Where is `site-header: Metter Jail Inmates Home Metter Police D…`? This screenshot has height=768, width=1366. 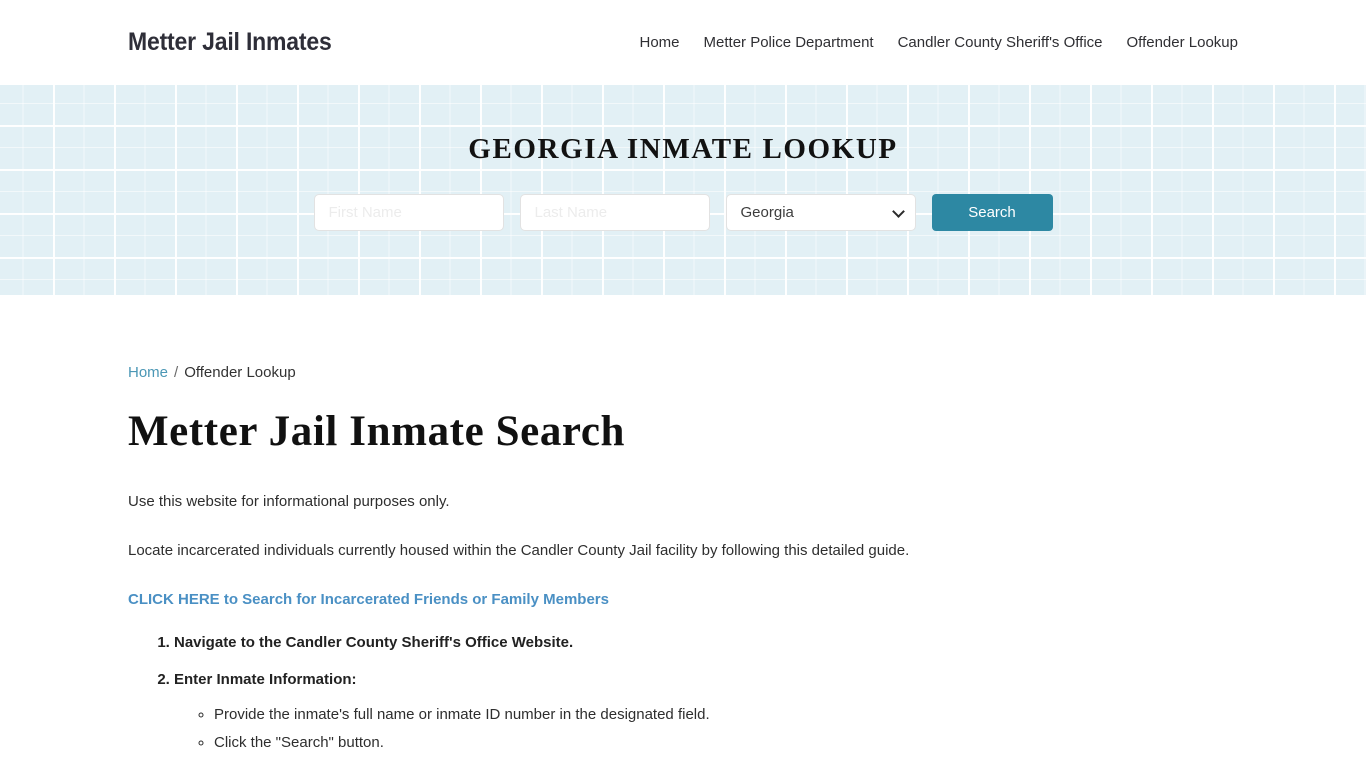
site-header: Metter Jail Inmates Home Metter Police D… is located at coordinates (683, 42).